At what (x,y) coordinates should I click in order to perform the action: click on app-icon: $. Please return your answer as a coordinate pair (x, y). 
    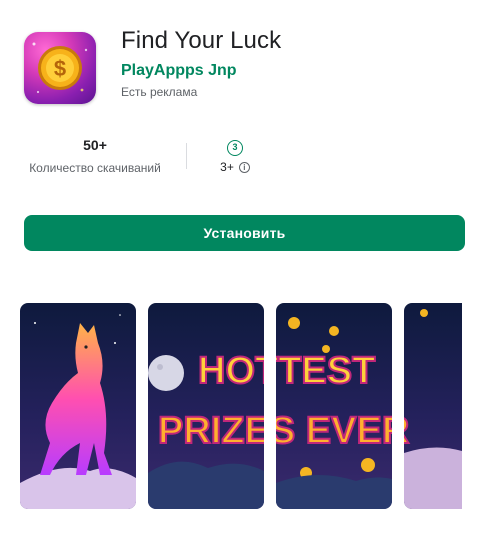
    Looking at the image, I should click on (60, 68).